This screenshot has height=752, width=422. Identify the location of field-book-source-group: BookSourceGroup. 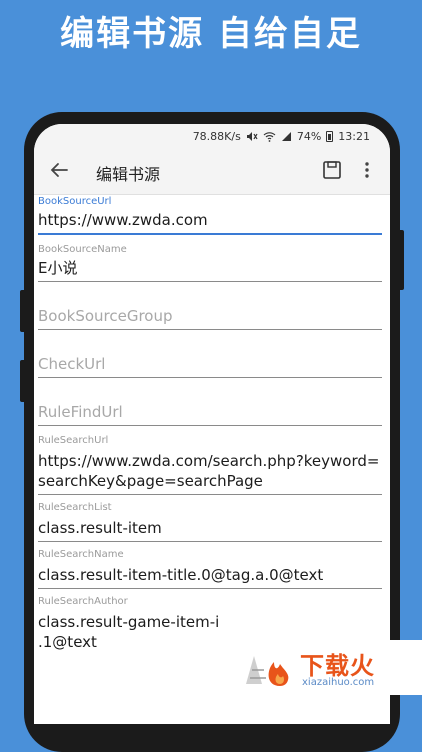
(210, 318).